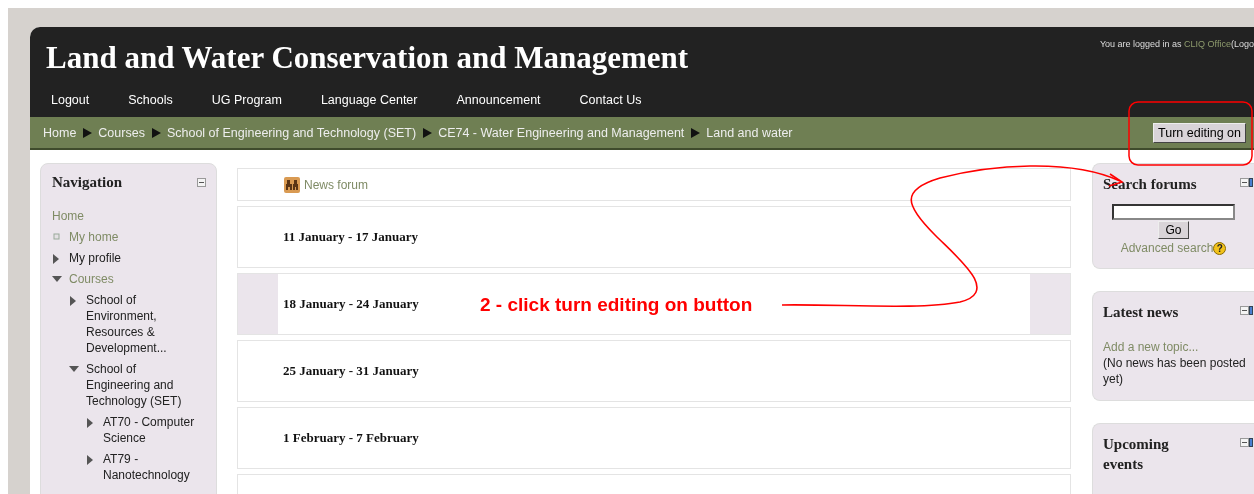 The image size is (1254, 494). I want to click on bullet-icon, so click(56, 237).